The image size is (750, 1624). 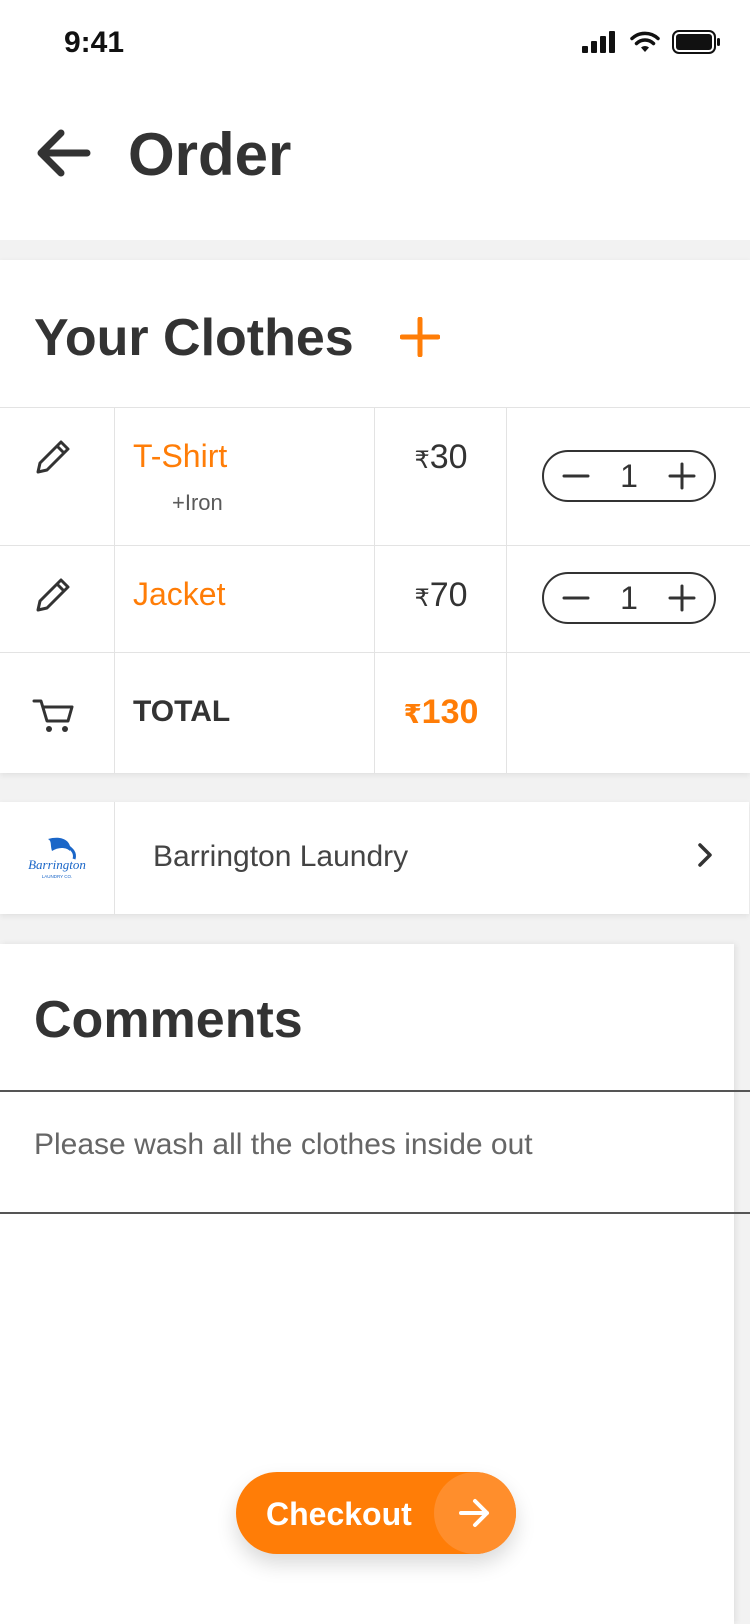 What do you see at coordinates (179, 594) in the screenshot?
I see `item-name: Jacket` at bounding box center [179, 594].